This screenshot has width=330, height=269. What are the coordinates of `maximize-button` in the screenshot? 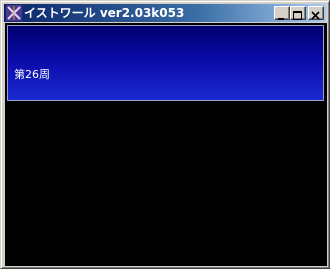 It's located at (298, 13).